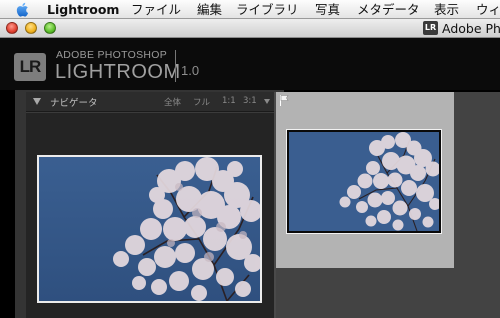 This screenshot has width=500, height=318. What do you see at coordinates (175, 66) in the screenshot?
I see `brand-divider` at bounding box center [175, 66].